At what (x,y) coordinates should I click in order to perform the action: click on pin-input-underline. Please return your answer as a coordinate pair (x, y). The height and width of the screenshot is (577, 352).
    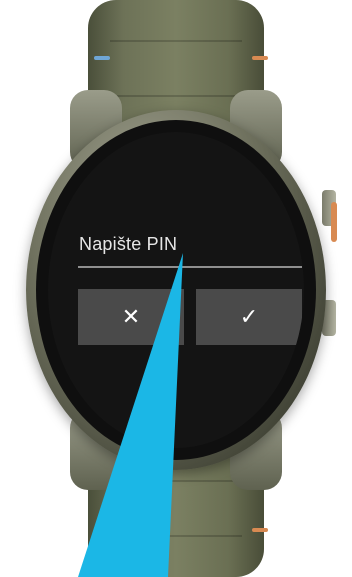
    Looking at the image, I should click on (190, 267).